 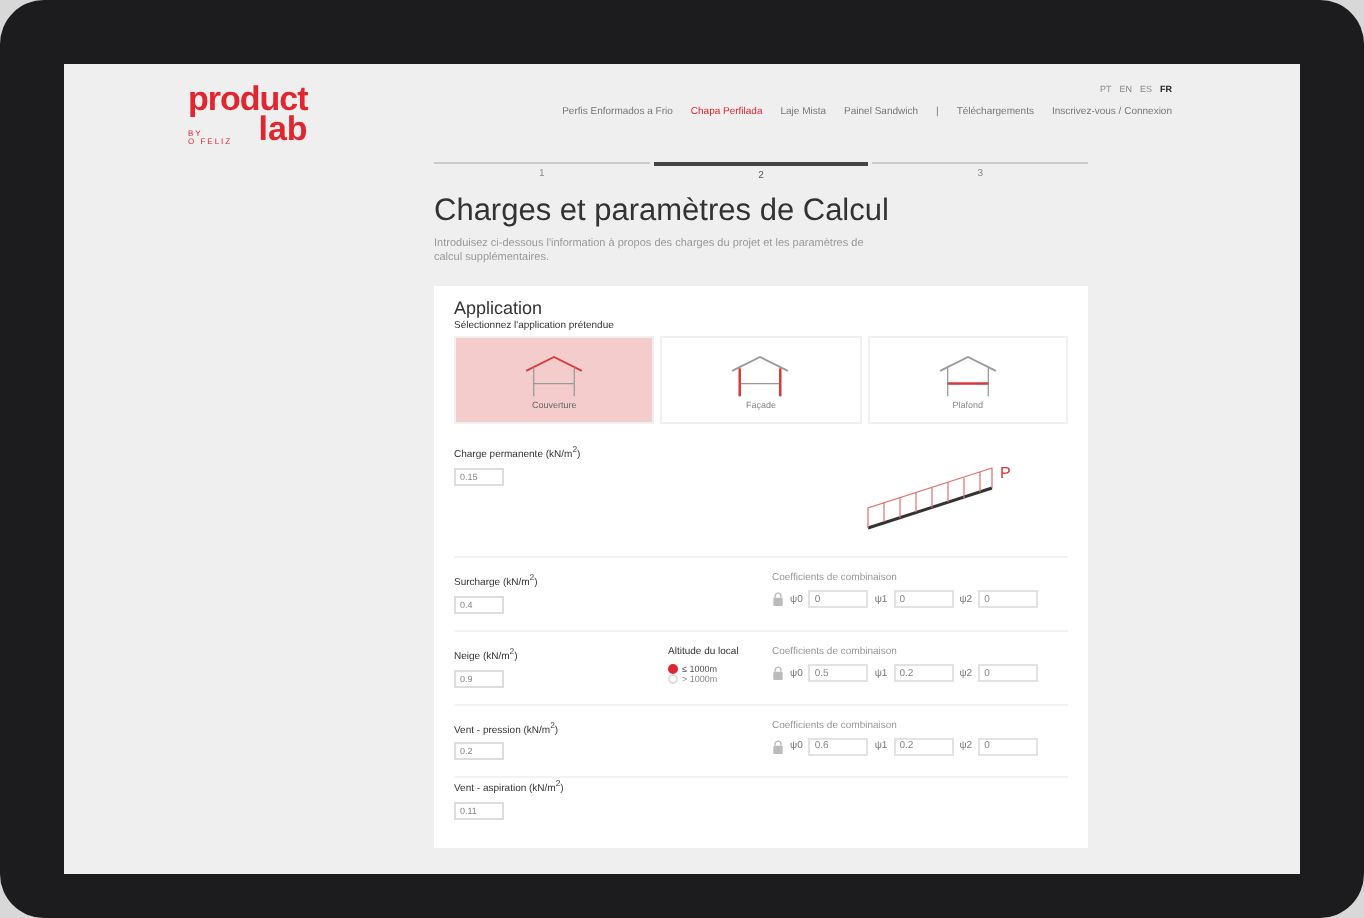 I want to click on section-heading: Application, so click(x=499, y=308).